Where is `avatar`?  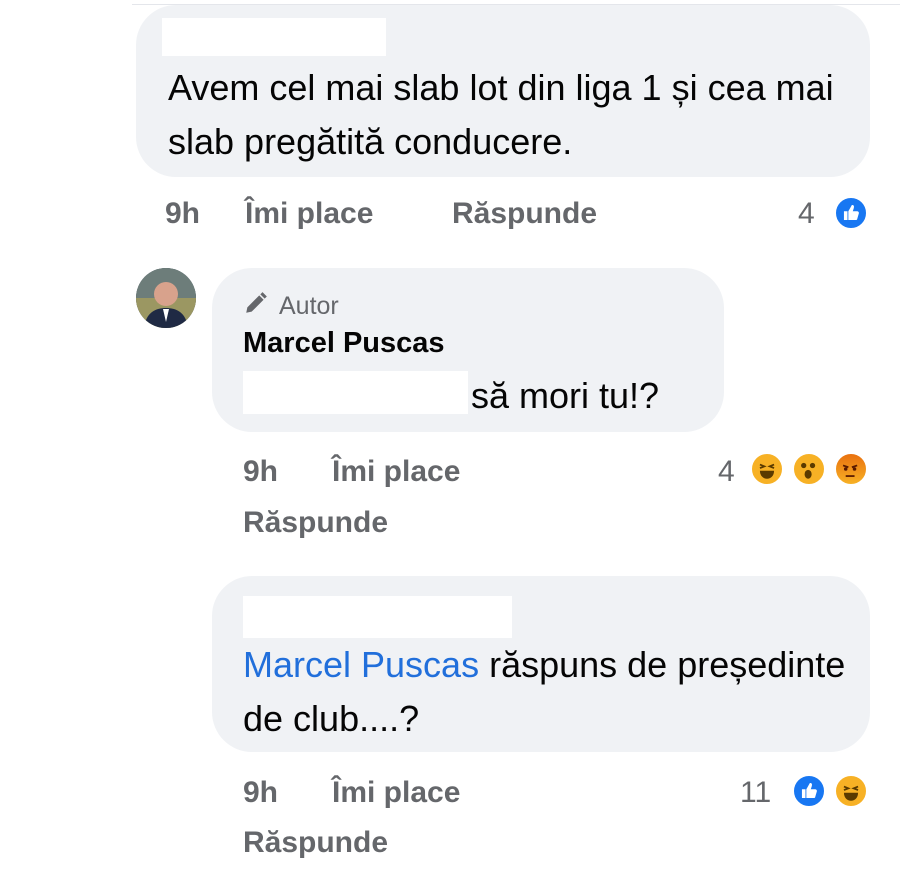 avatar is located at coordinates (166, 298).